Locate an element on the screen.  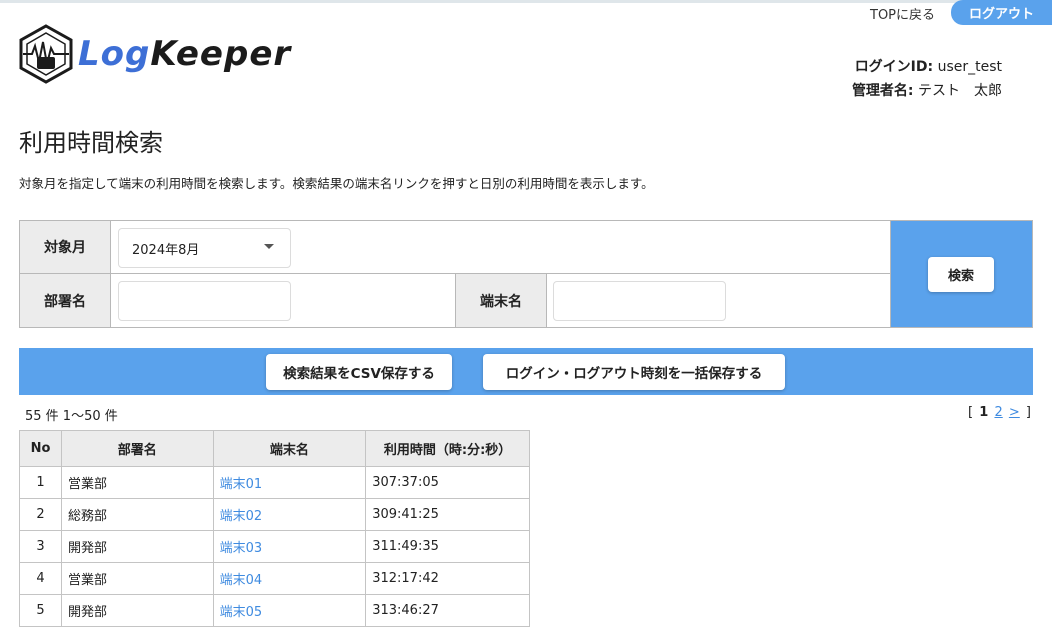
pagination: [ 1 2 > ] is located at coordinates (999, 412).